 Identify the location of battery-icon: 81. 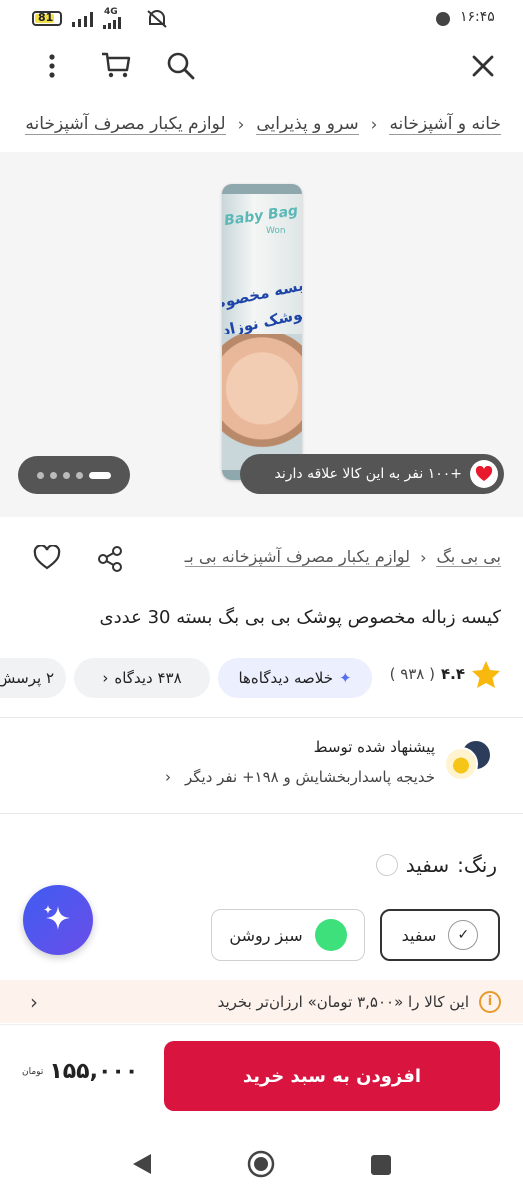
(47, 18).